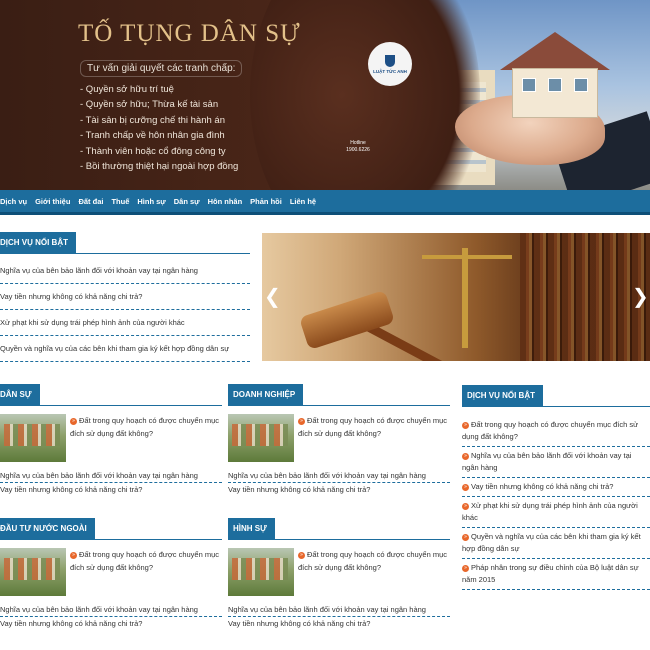 The image size is (650, 650). What do you see at coordinates (272, 297) in the screenshot?
I see `slider-prev-icon: ❮` at bounding box center [272, 297].